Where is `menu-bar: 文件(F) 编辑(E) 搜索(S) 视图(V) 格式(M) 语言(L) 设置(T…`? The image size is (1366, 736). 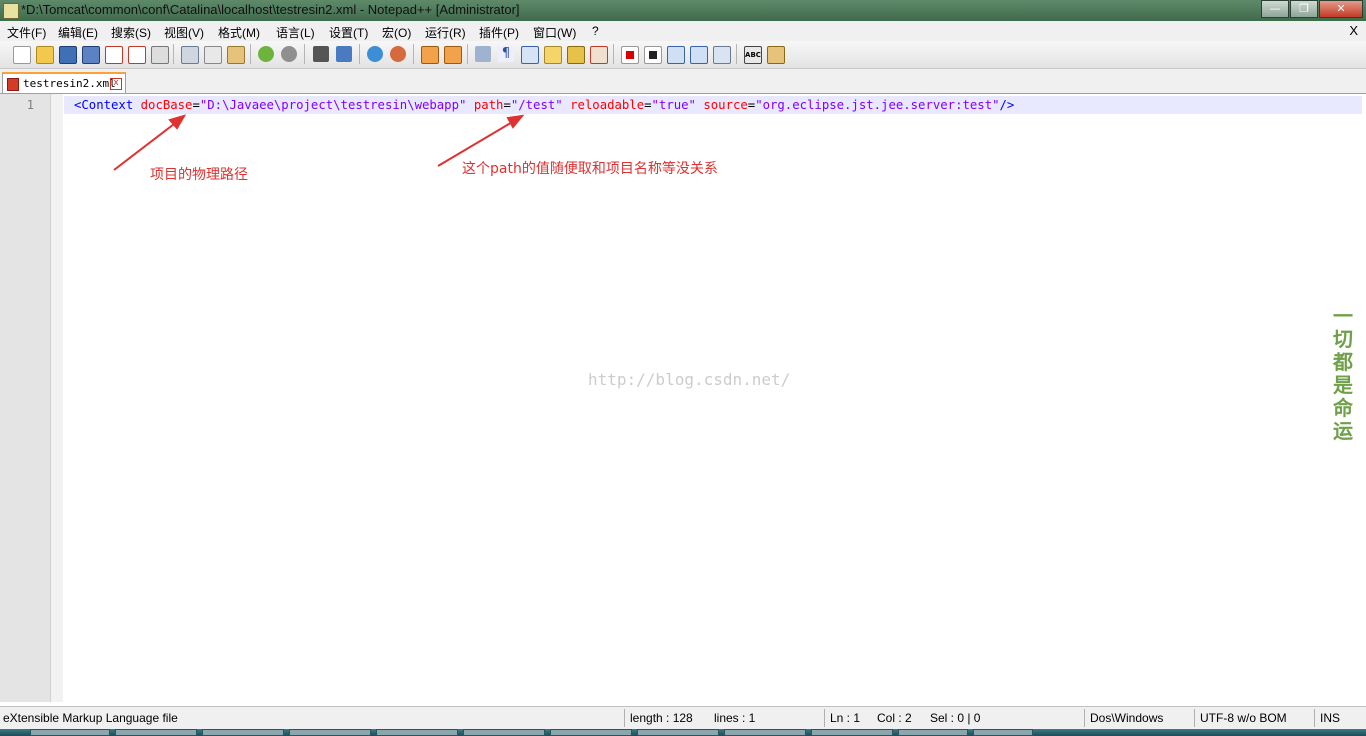 menu-bar: 文件(F) 编辑(E) 搜索(S) 视图(V) 格式(M) 语言(L) 设置(T… is located at coordinates (683, 31).